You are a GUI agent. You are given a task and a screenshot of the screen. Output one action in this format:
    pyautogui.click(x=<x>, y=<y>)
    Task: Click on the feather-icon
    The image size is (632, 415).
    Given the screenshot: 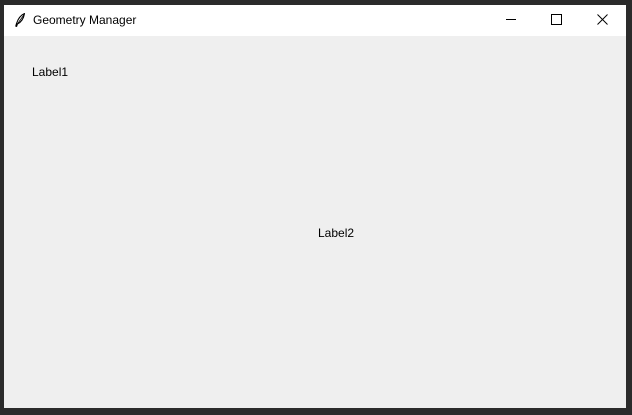 What is the action you would take?
    pyautogui.click(x=20, y=20)
    